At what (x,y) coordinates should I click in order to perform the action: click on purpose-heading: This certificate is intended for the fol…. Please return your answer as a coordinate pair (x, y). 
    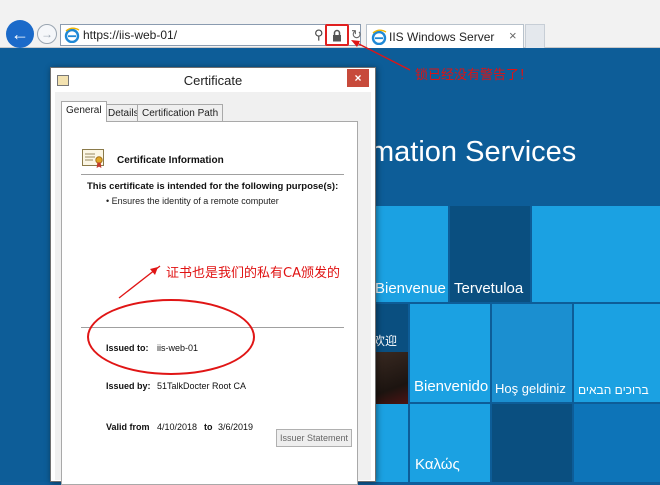
    Looking at the image, I should click on (213, 186).